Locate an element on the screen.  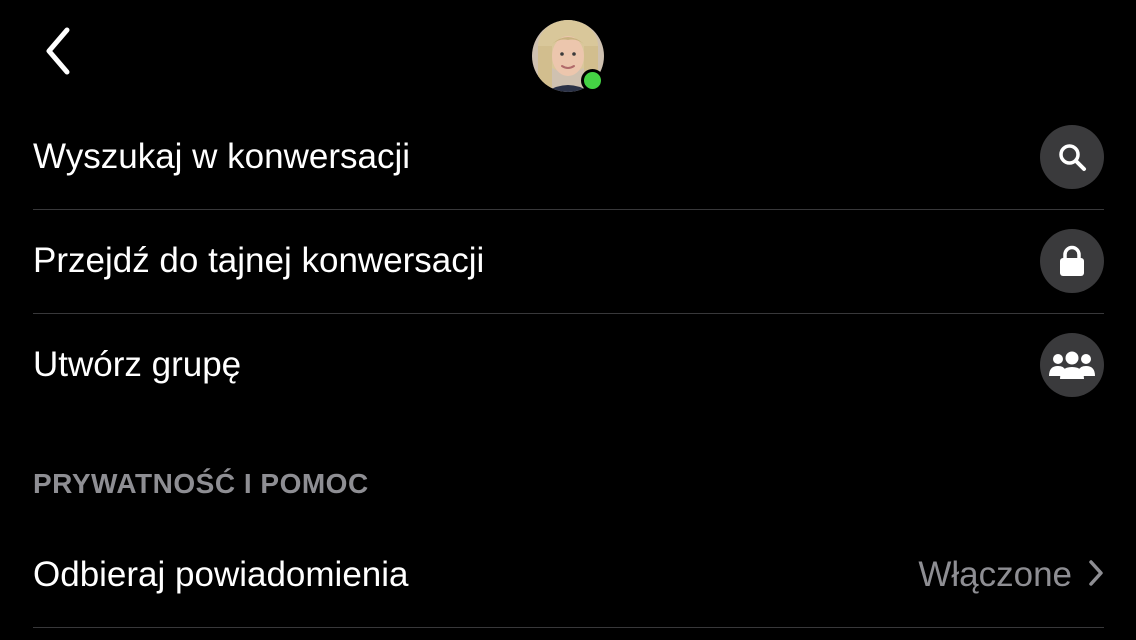
secret-conversation-label: Przejdź do tajnej konwersacji is located at coordinates (259, 260).